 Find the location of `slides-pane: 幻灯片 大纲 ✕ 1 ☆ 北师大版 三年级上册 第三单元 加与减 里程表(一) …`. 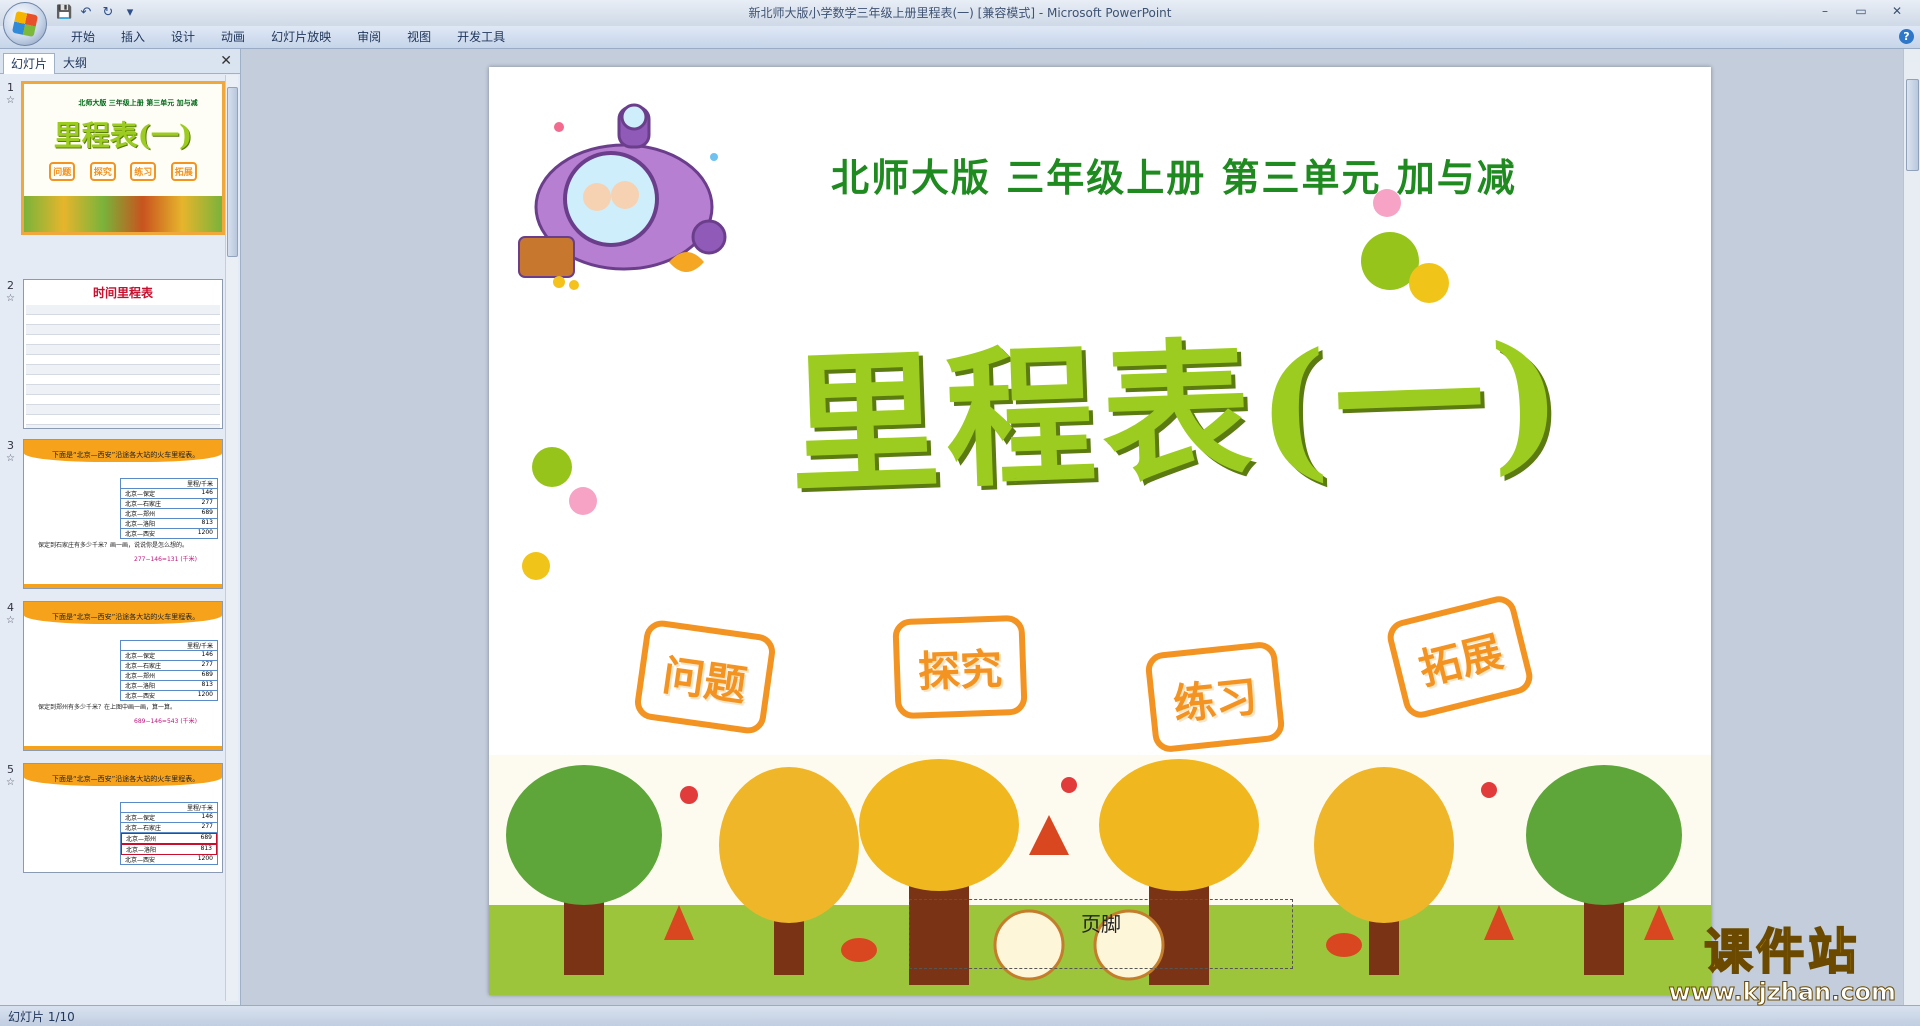

slides-pane: 幻灯片 大纲 ✕ 1 ☆ 北师大版 三年级上册 第三单元 加与减 里程表(一) … is located at coordinates (120, 527).